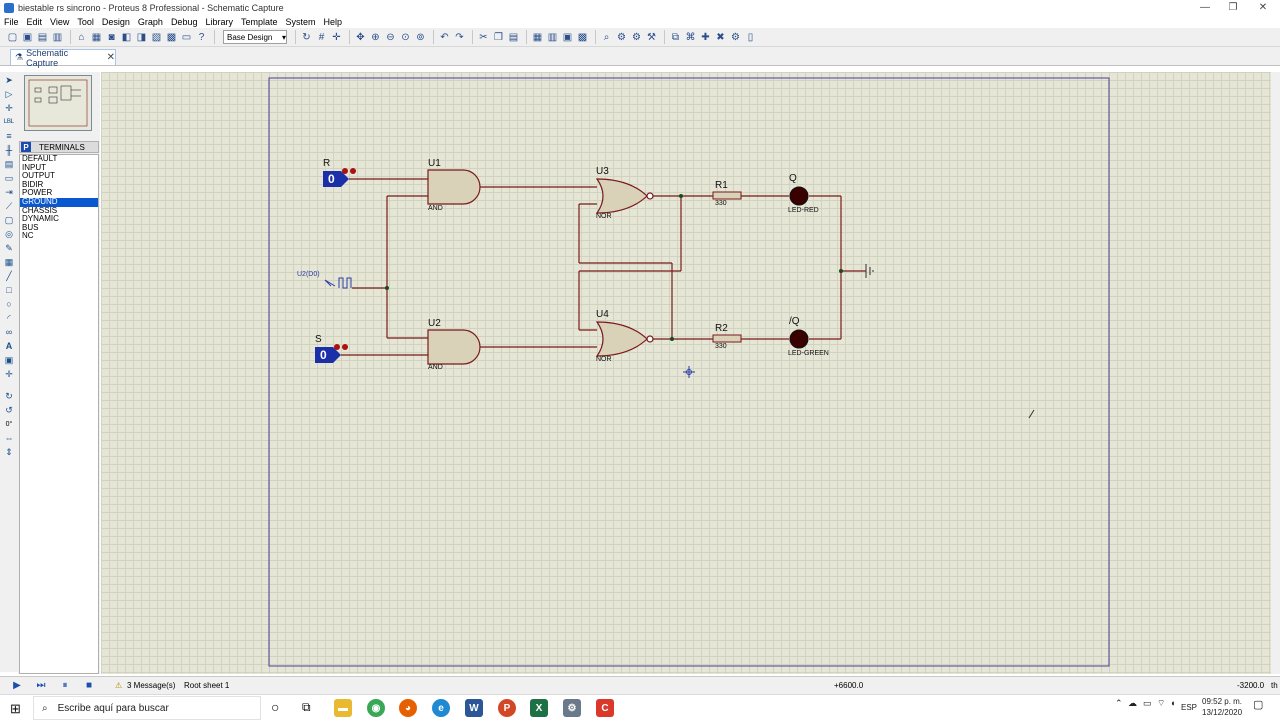  What do you see at coordinates (539, 708) in the screenshot?
I see `excel-icon: X` at bounding box center [539, 708].